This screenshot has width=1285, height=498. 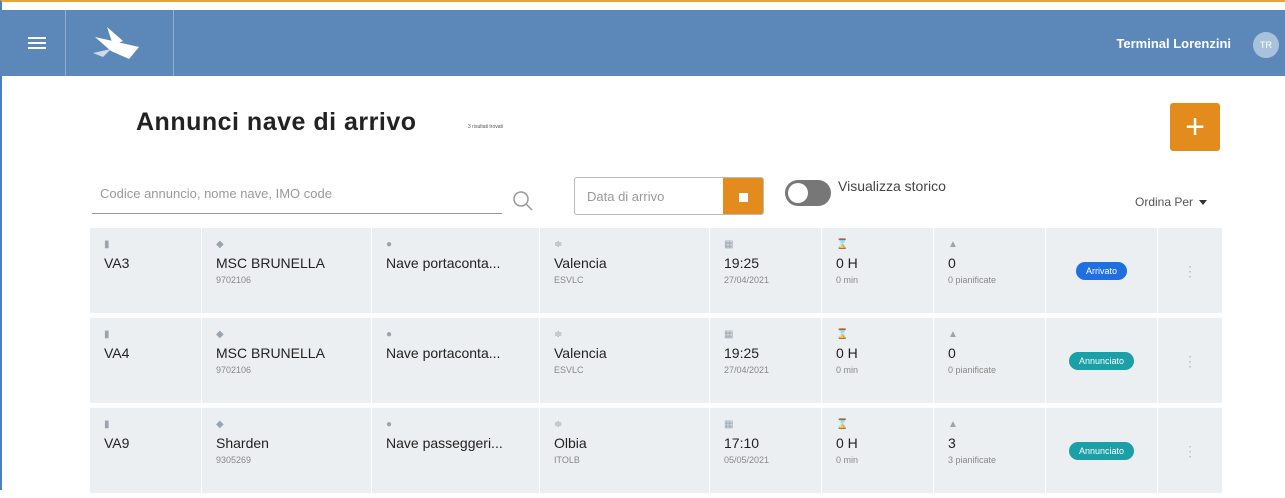 What do you see at coordinates (567, 460) in the screenshot?
I see `cell-port_code: ITOLB` at bounding box center [567, 460].